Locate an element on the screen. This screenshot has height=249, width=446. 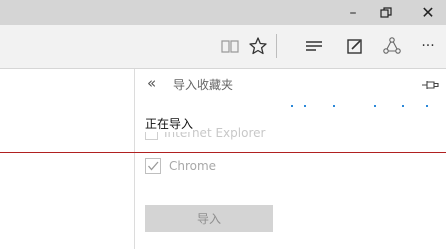
option-label: Chrome is located at coordinates (193, 166).